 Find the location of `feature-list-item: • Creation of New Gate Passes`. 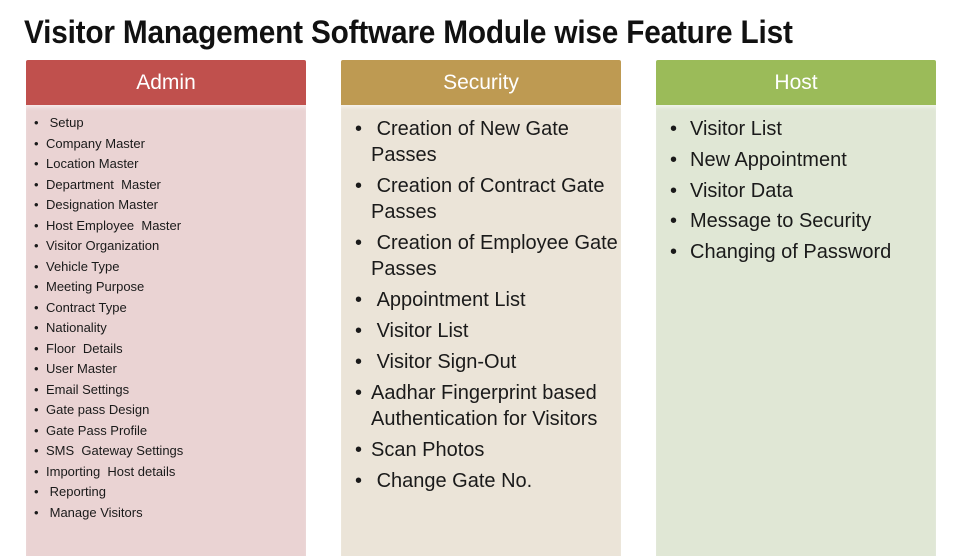

feature-list-item: • Creation of New Gate Passes is located at coordinates (488, 142).